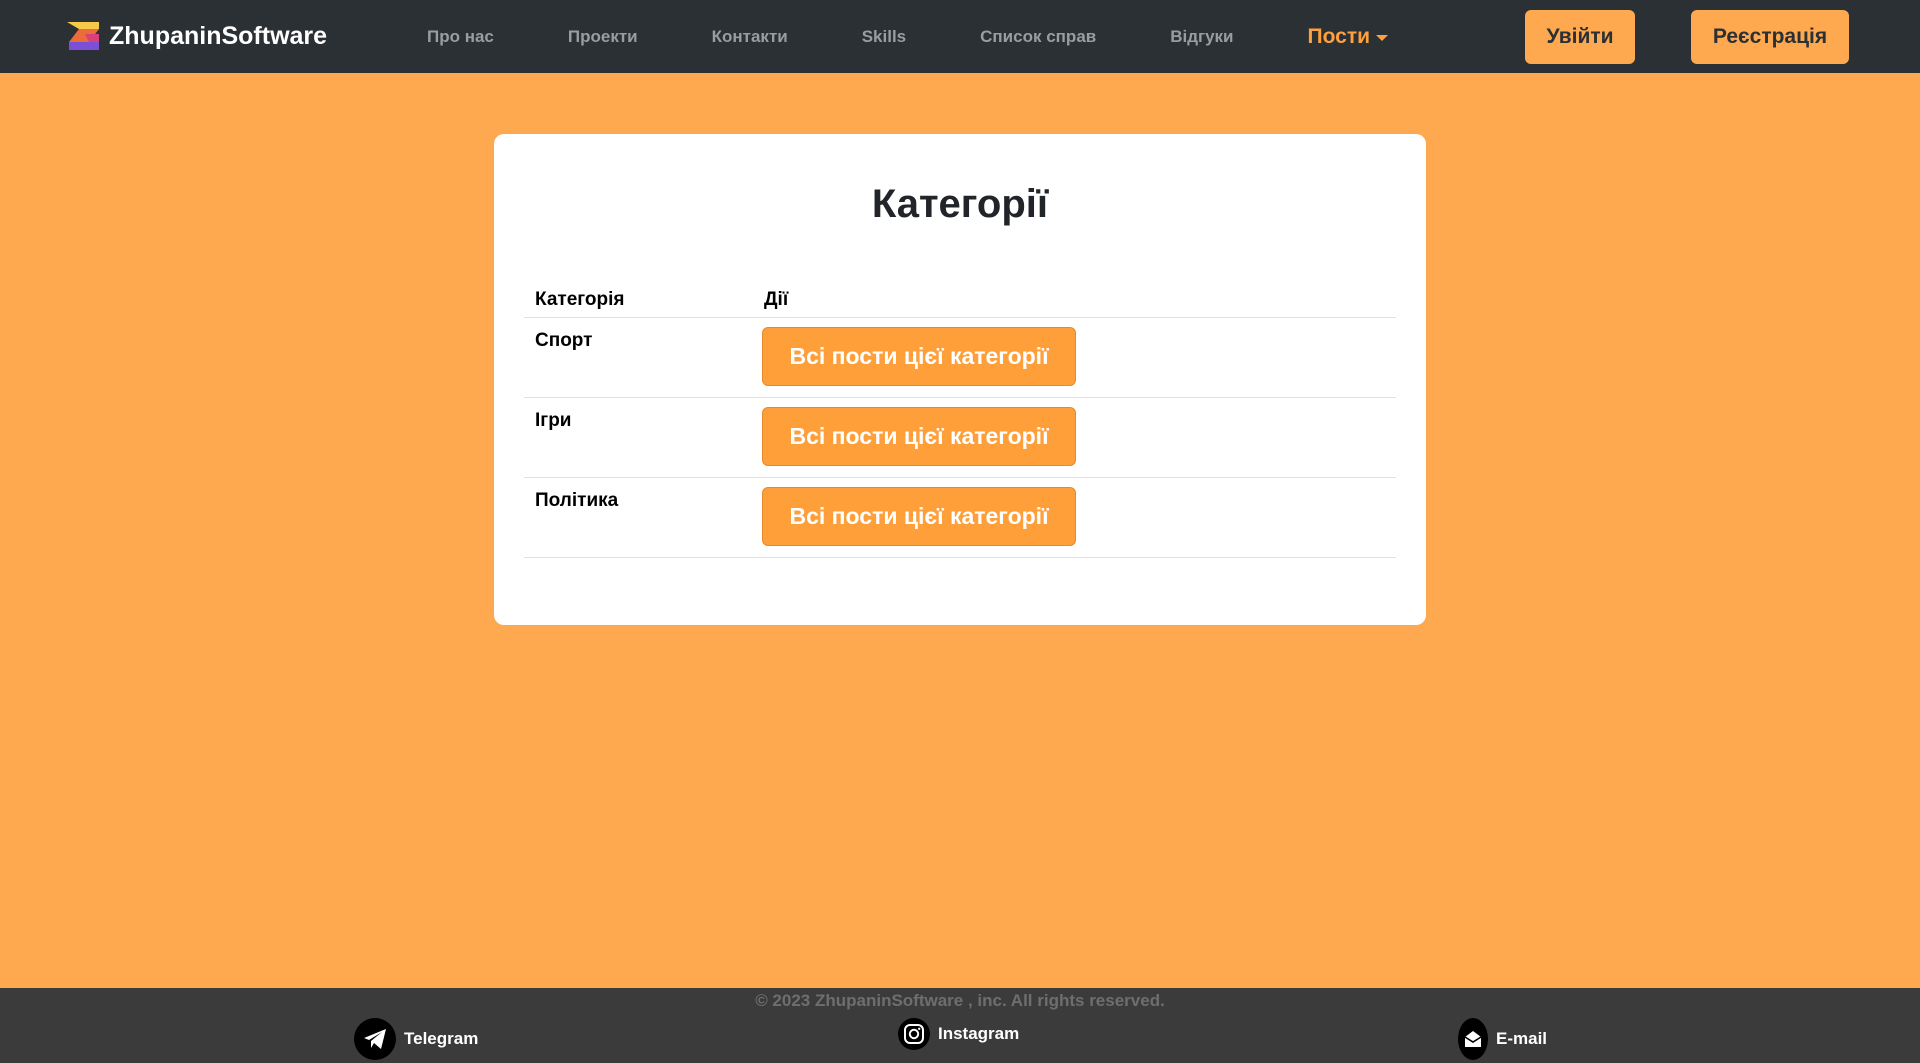 The width and height of the screenshot is (1920, 1063). Describe the element at coordinates (1522, 1038) in the screenshot. I see `email-label: E-mail` at that location.